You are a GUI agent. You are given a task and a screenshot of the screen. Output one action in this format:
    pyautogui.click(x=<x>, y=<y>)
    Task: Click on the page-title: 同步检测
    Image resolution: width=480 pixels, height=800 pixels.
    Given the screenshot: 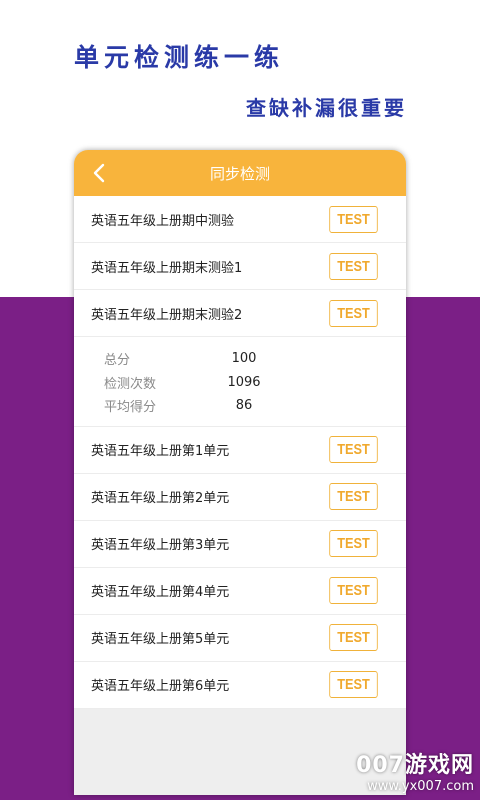 What is the action you would take?
    pyautogui.click(x=239, y=174)
    